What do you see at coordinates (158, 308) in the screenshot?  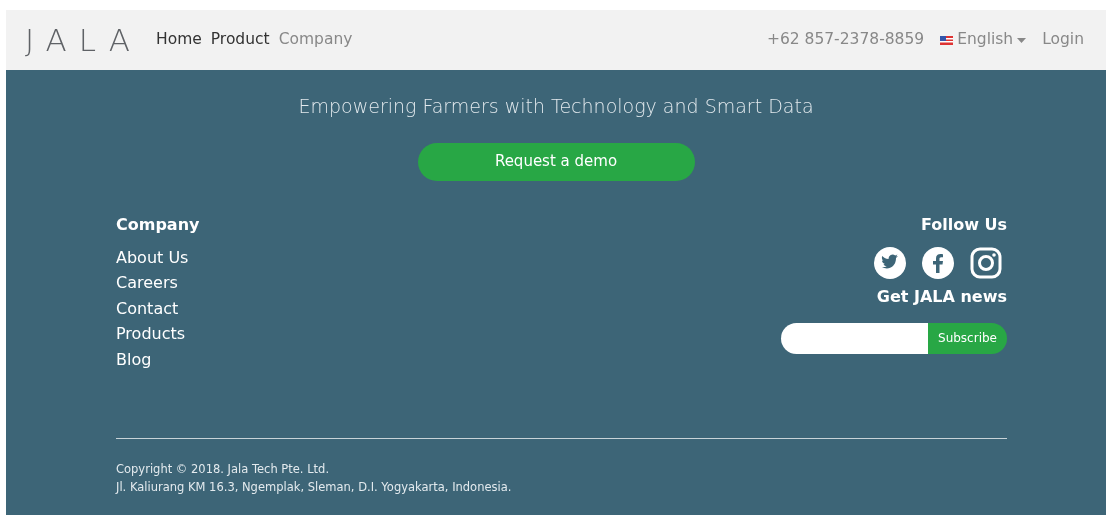 I see `footer-link: Contact` at bounding box center [158, 308].